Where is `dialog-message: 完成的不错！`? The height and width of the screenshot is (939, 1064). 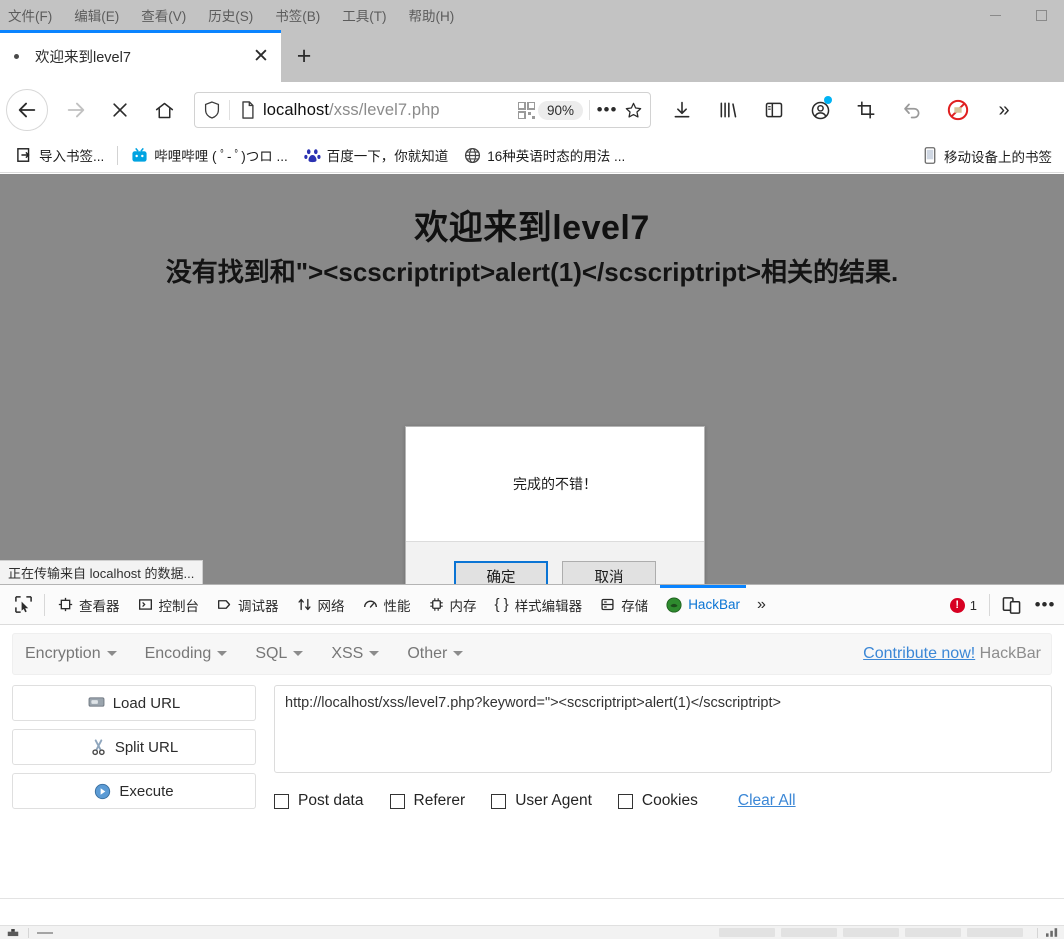 dialog-message: 完成的不错！ is located at coordinates (555, 484).